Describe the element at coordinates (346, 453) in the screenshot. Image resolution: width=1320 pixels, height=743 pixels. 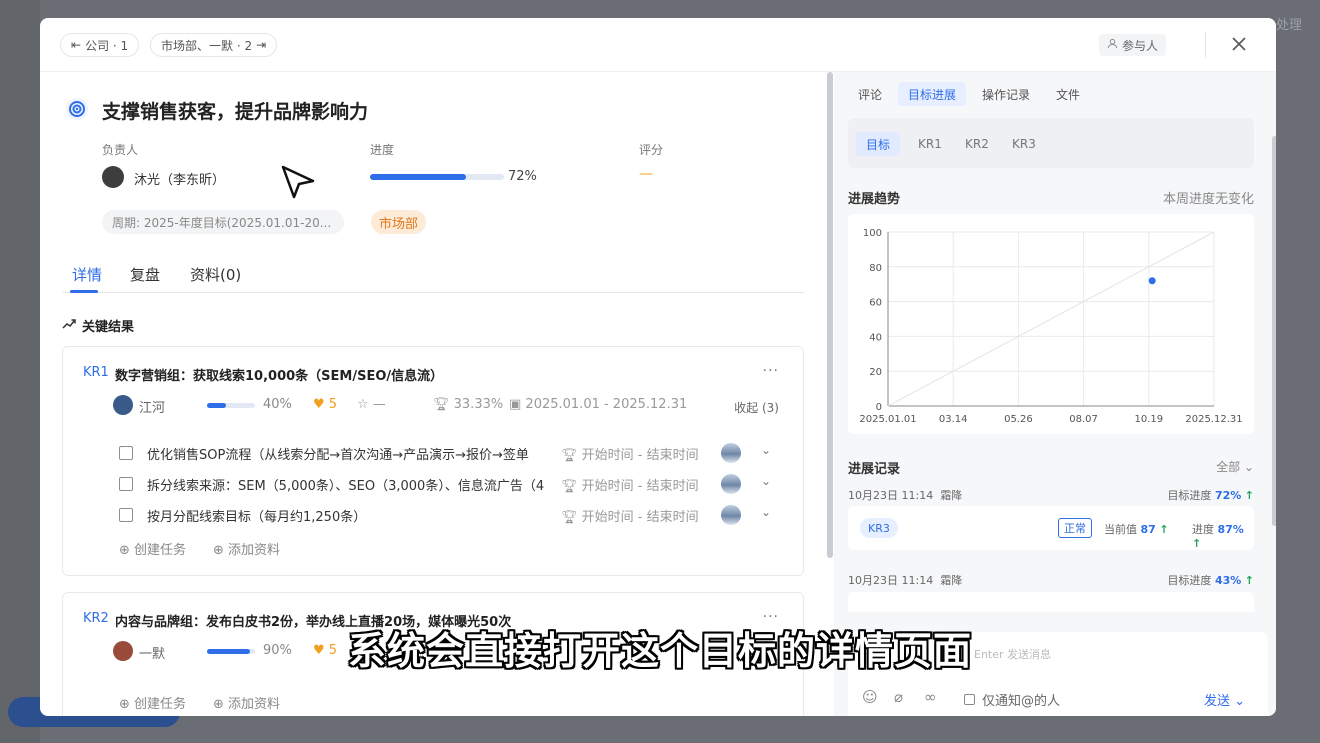
I see `task-title: 优化销售SOP流程（从线索分配→首次沟通→产品演示→报价→签单` at that location.